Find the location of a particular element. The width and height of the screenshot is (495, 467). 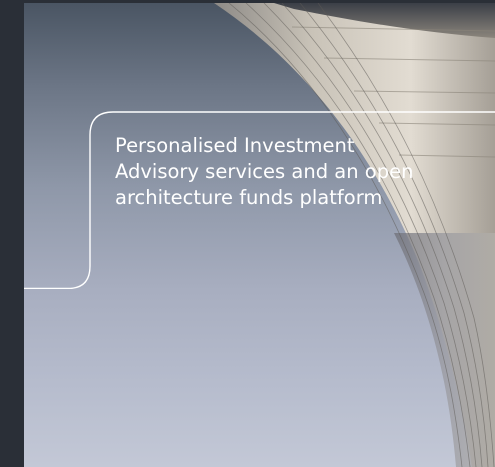

headline-line-2: Advisory services and an open is located at coordinates (264, 171).